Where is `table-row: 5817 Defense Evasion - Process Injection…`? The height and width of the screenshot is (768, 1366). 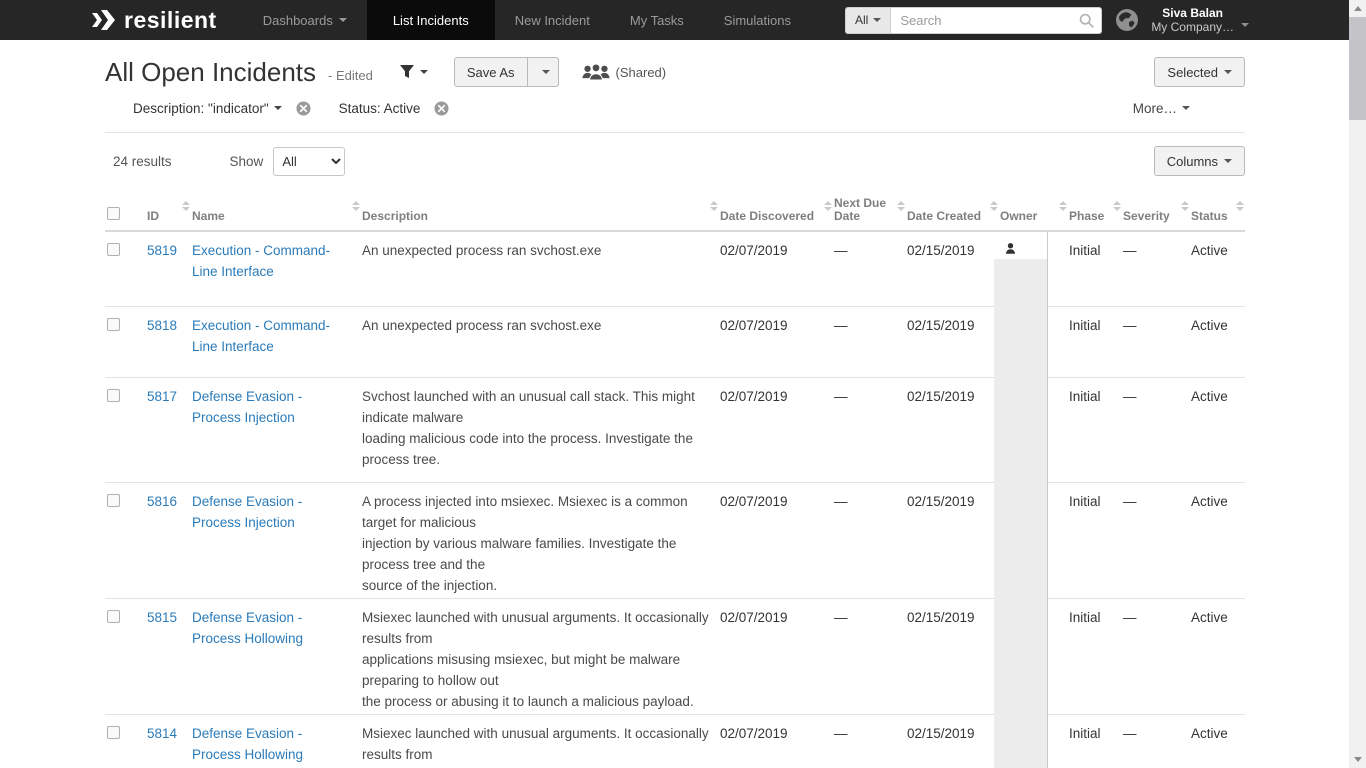 table-row: 5817 Defense Evasion - Process Injection… is located at coordinates (675, 430).